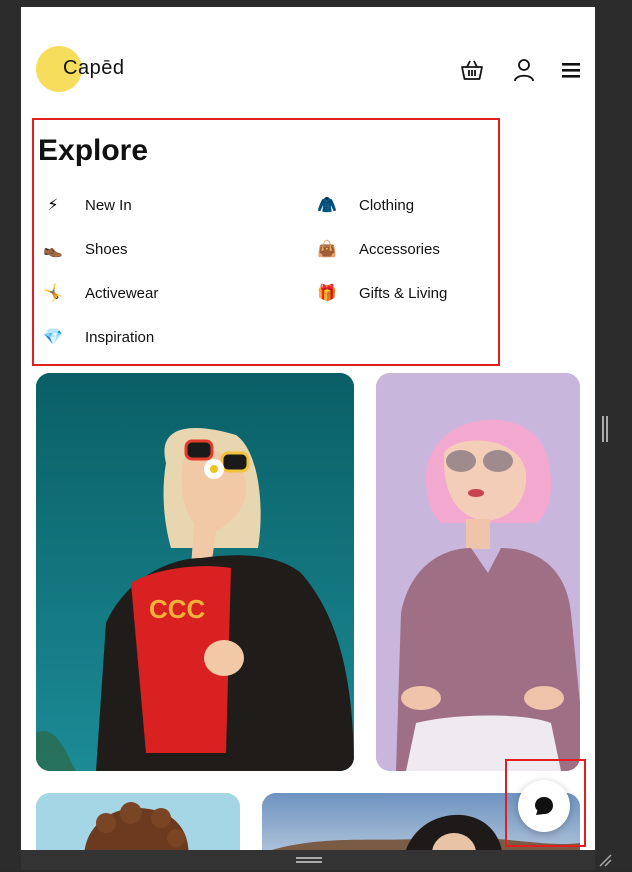  I want to click on svg-text: CCC, so click(177, 609).